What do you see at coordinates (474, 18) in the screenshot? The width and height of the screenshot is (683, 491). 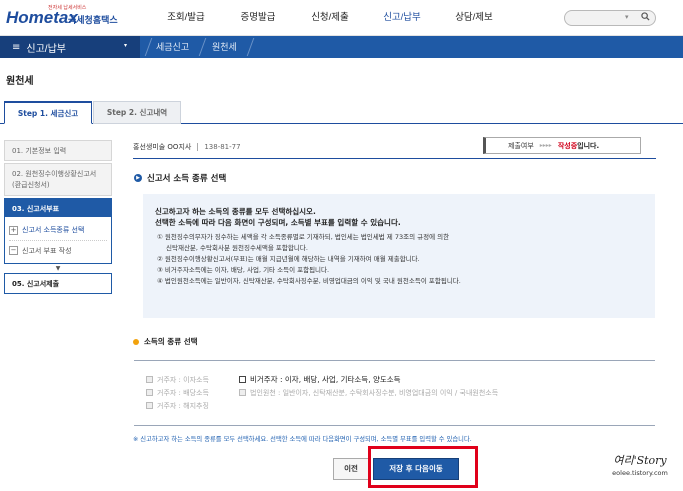 I see `nav-consultation: 상담/제보` at bounding box center [474, 18].